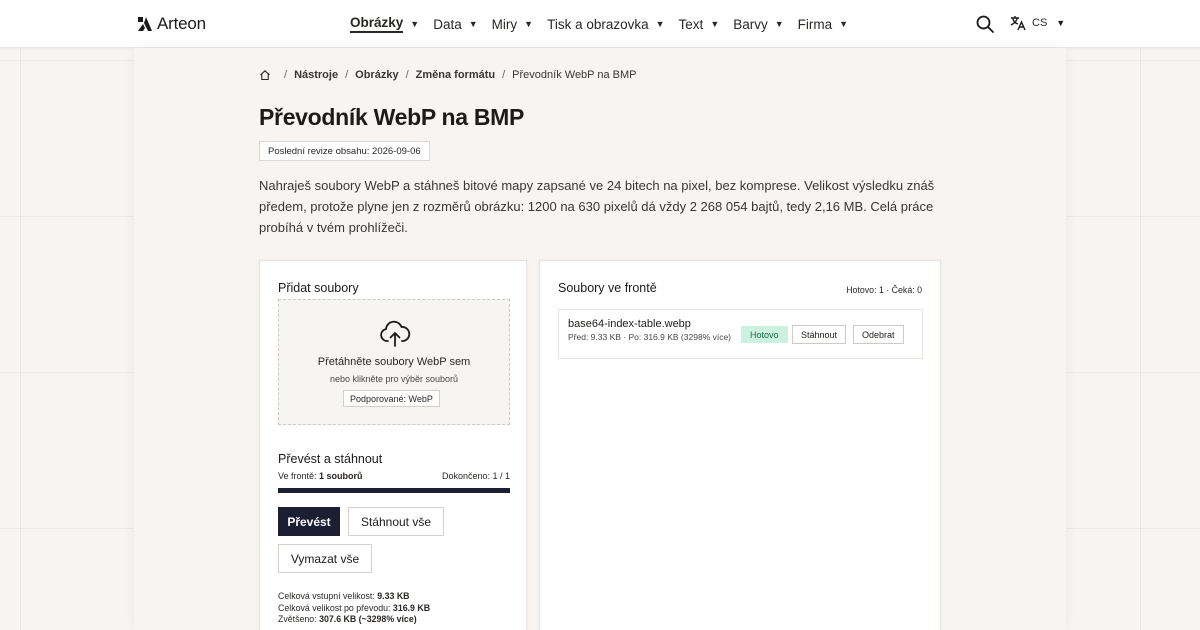  I want to click on file-name: base64-index-table.webp, so click(629, 324).